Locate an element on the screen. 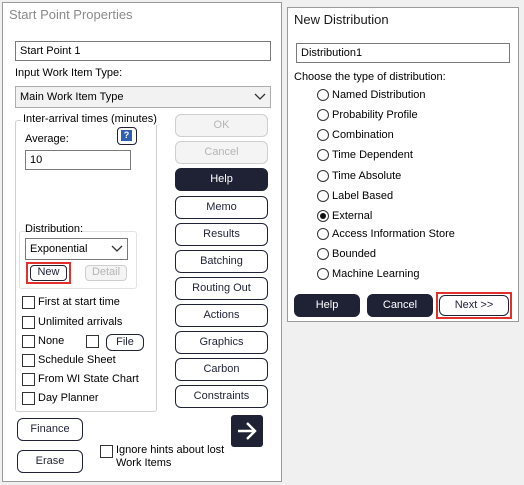  actions-button: Actions is located at coordinates (221, 315).